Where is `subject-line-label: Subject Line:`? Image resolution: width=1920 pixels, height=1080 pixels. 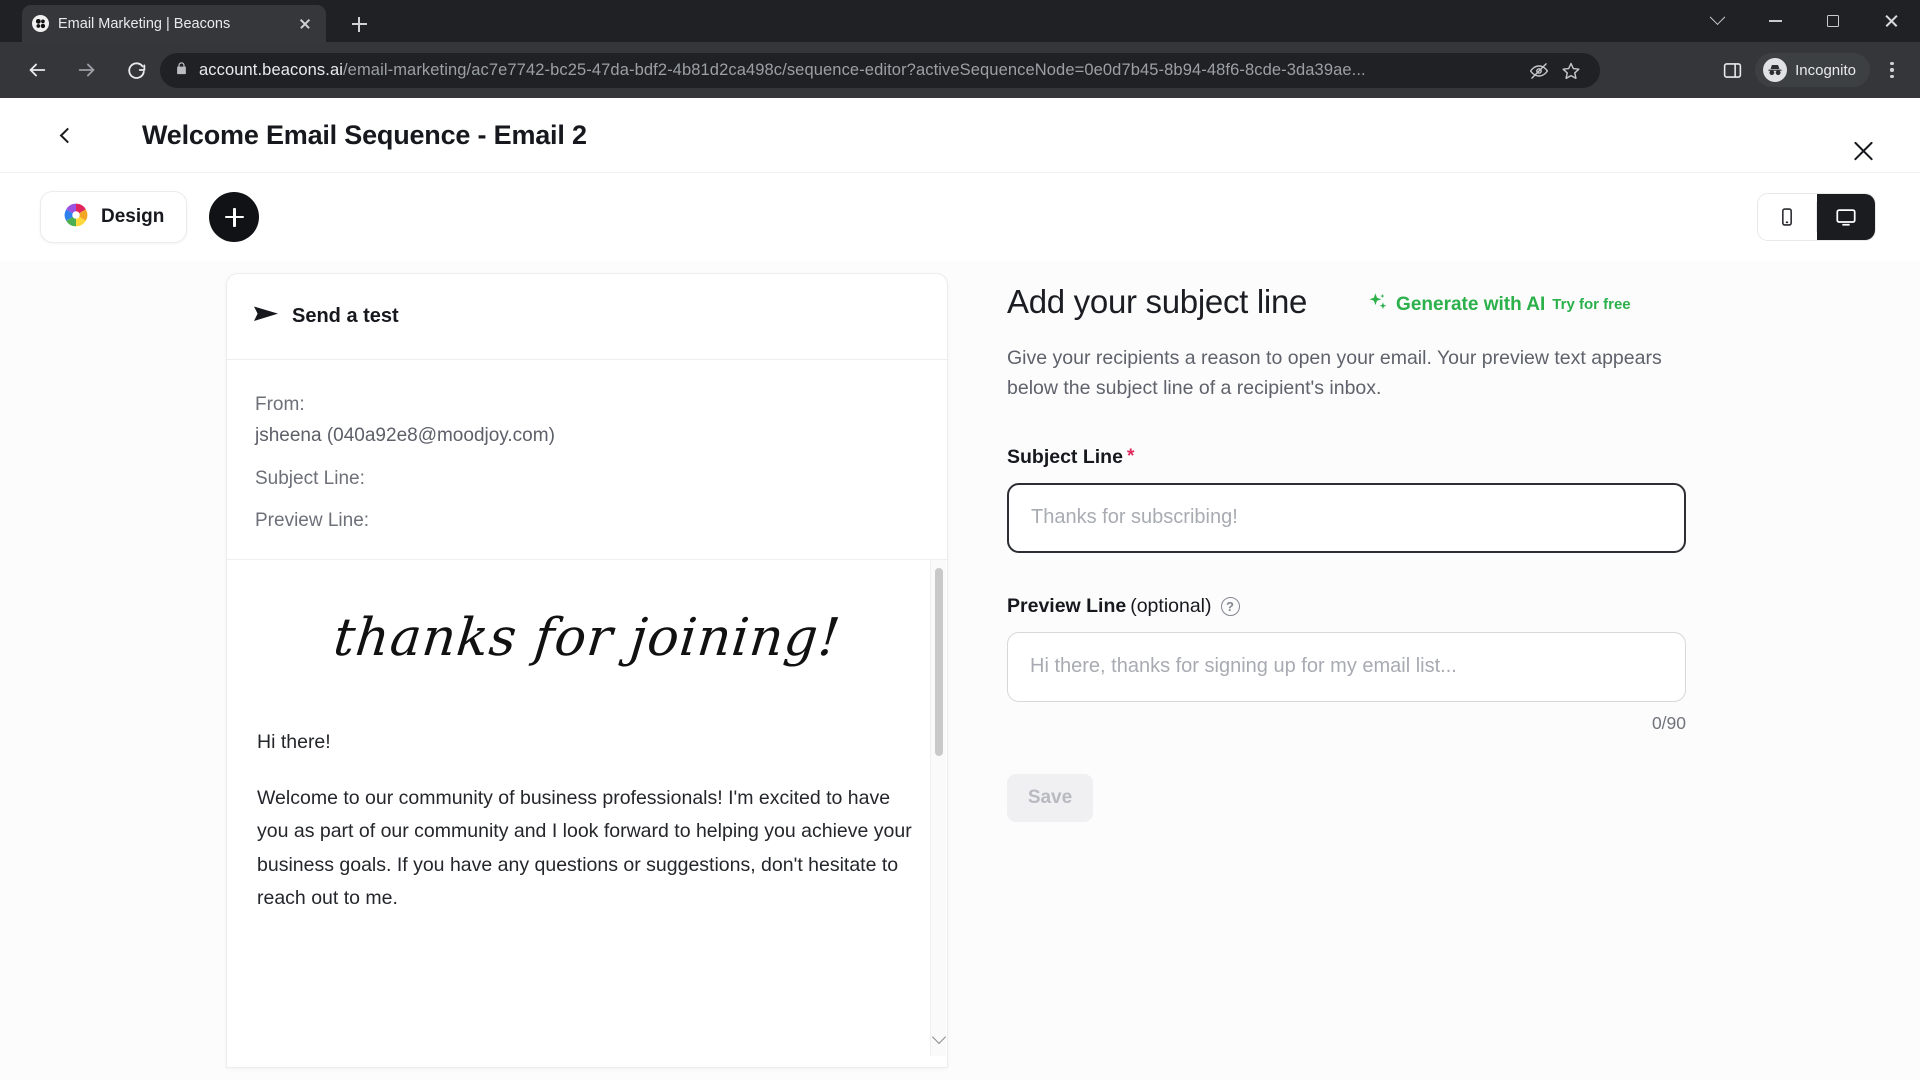 subject-line-label: Subject Line: is located at coordinates (310, 478).